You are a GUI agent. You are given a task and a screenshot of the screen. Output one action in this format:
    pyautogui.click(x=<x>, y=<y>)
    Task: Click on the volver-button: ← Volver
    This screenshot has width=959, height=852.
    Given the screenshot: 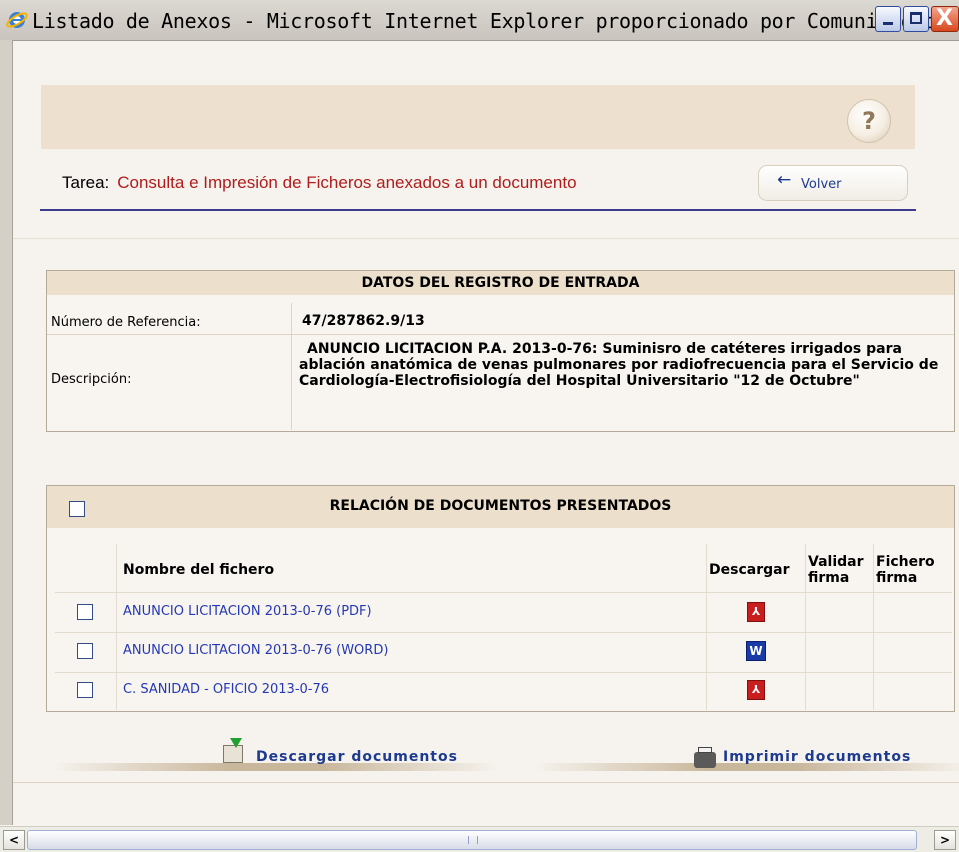 What is the action you would take?
    pyautogui.click(x=833, y=183)
    